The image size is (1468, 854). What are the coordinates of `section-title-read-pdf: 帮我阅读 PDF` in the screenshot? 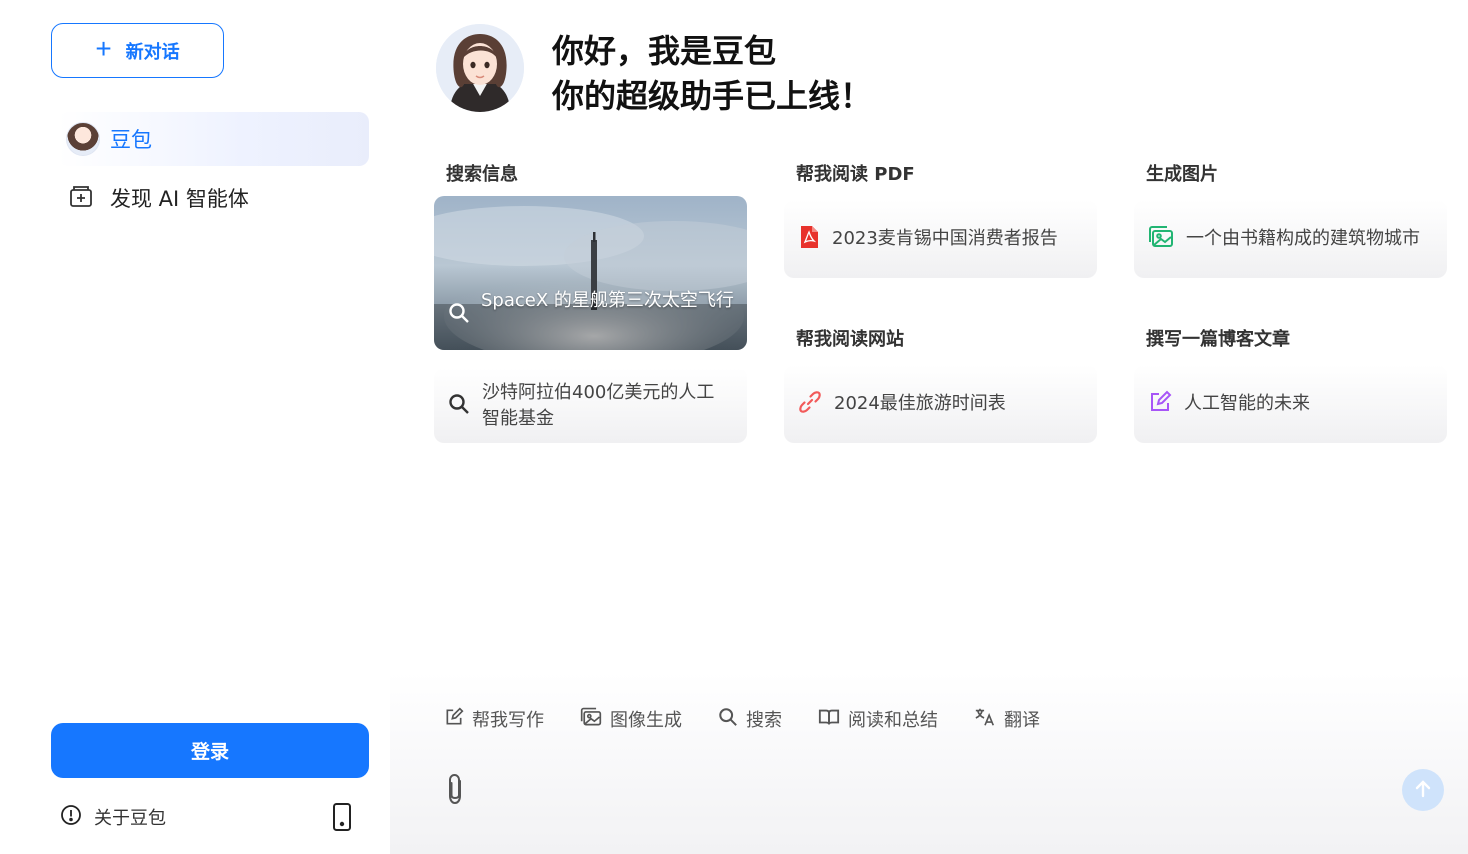 It's located at (855, 174).